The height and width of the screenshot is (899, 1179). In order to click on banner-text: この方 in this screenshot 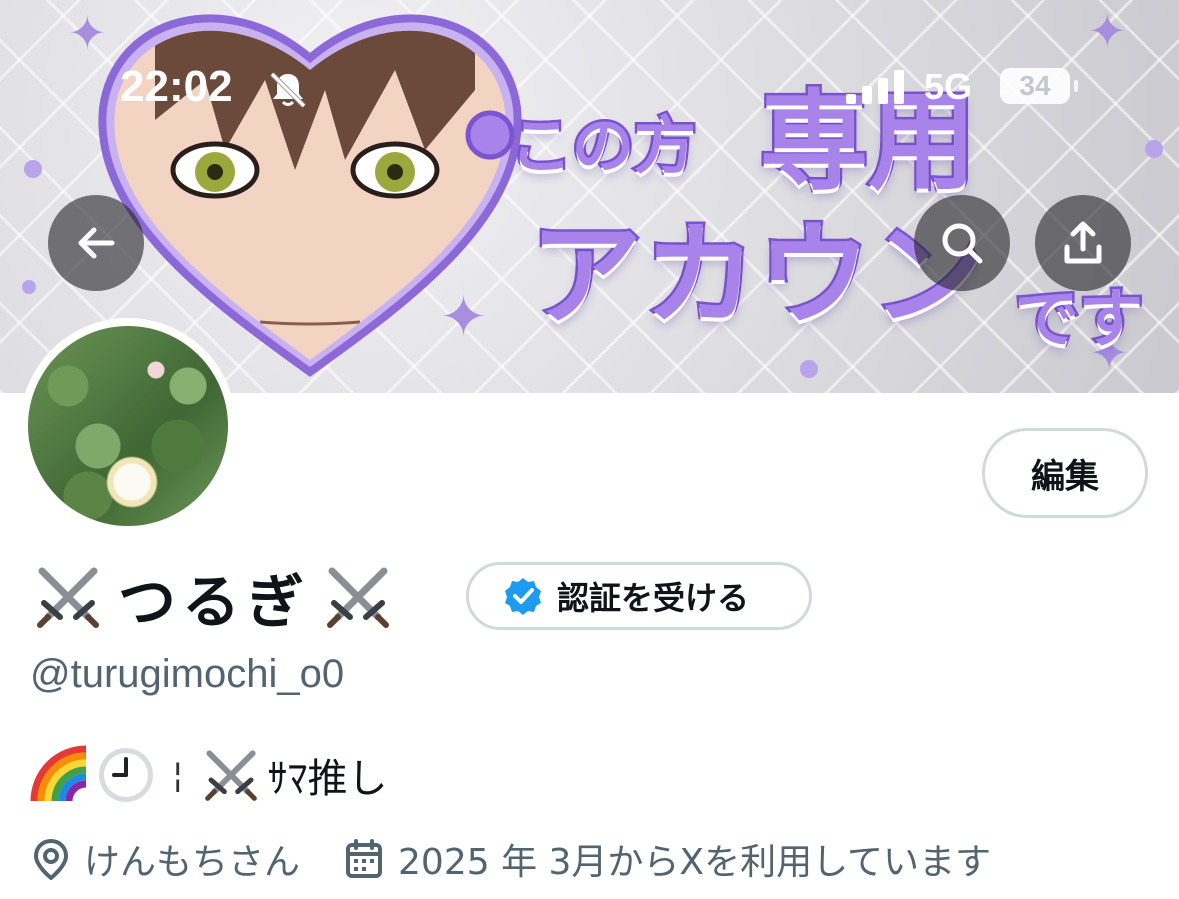, I will do `click(602, 146)`.